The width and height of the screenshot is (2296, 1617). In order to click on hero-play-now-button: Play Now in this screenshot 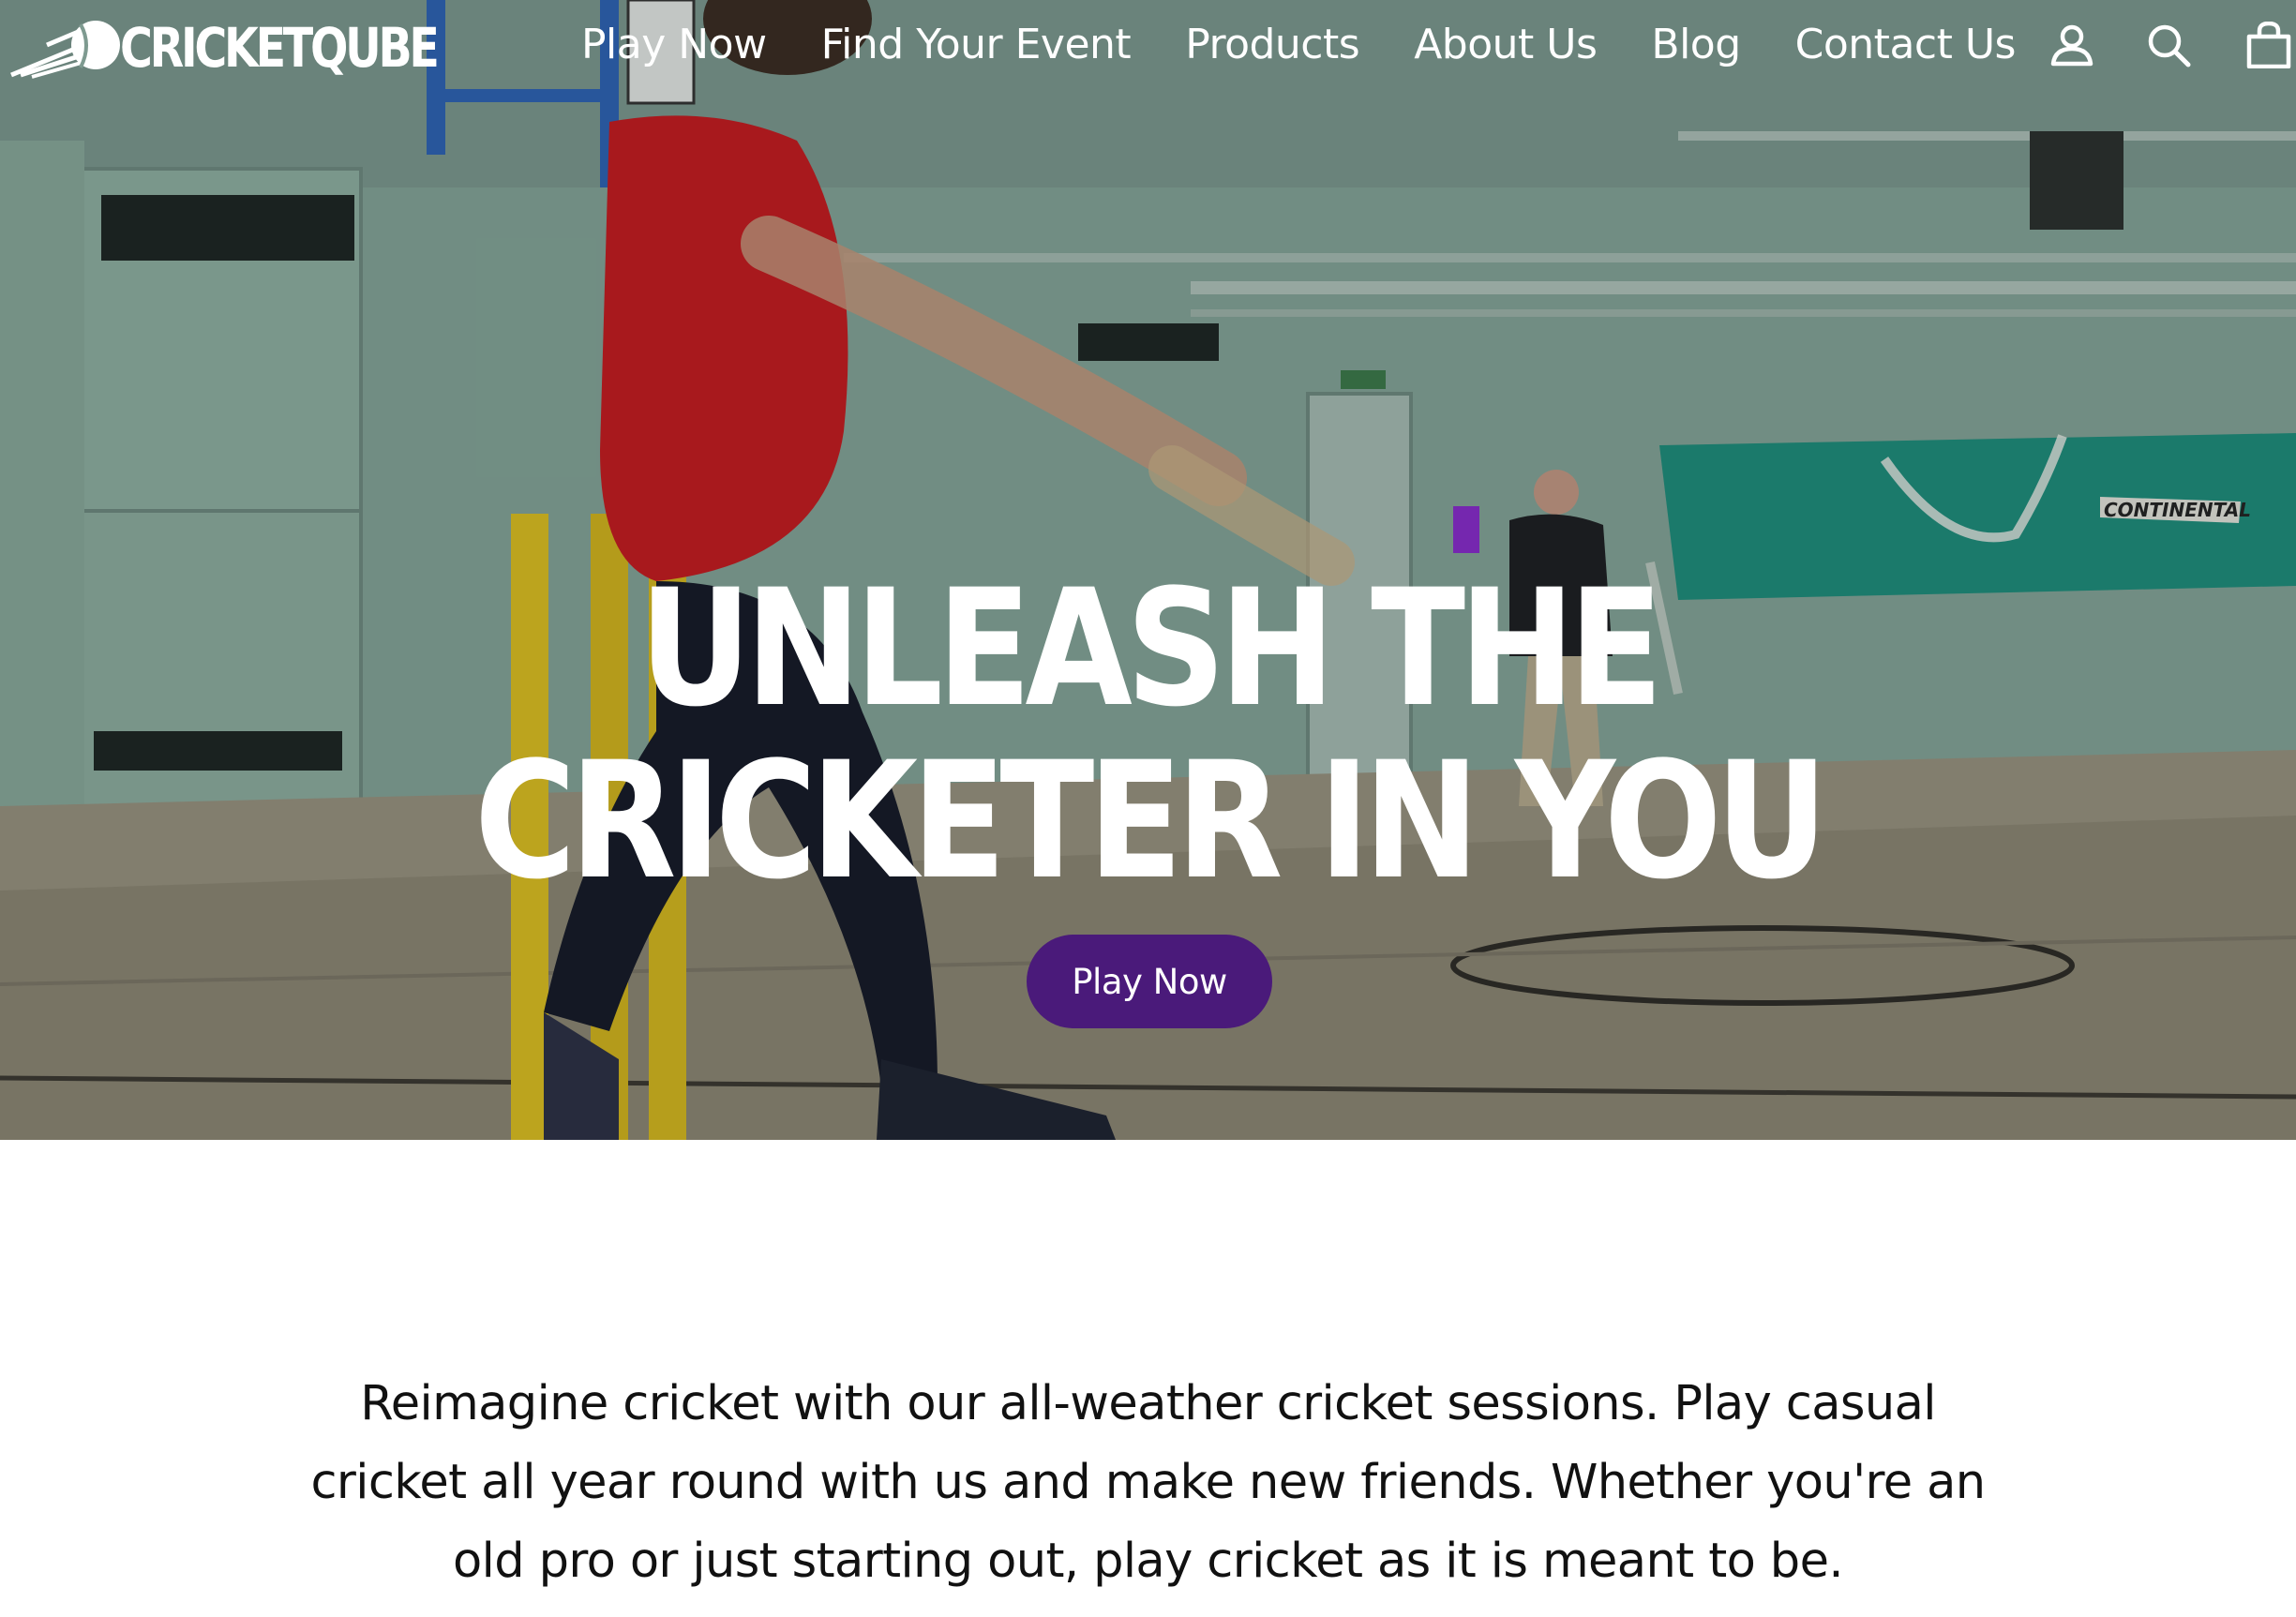, I will do `click(1149, 982)`.